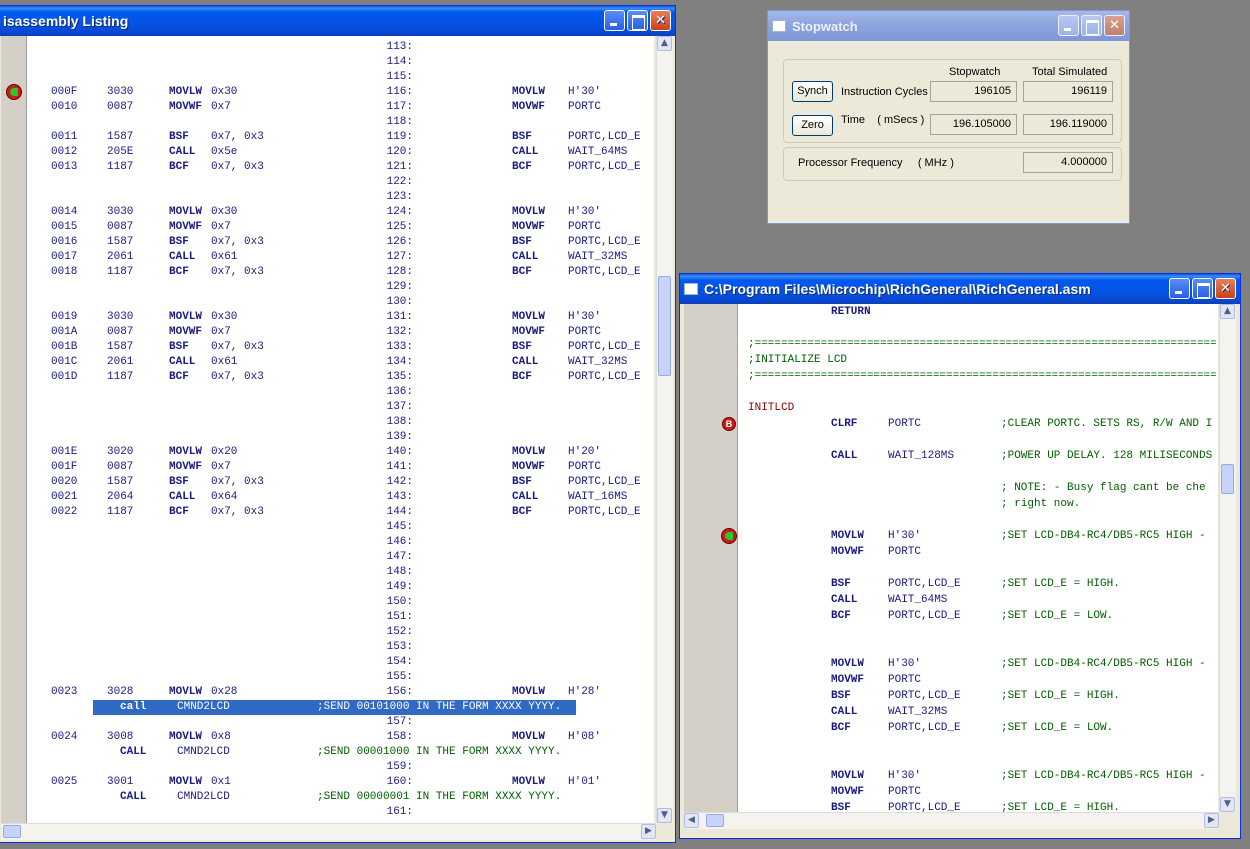  I want to click on disassembly-line: 115:, so click(340, 77).